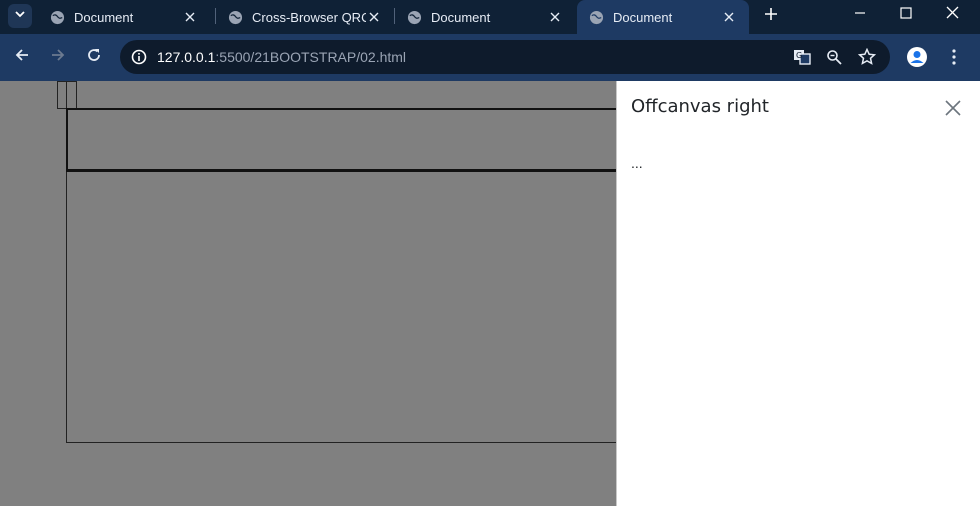 Image resolution: width=980 pixels, height=506 pixels. What do you see at coordinates (799, 55) in the screenshot?
I see `svg-text: G` at bounding box center [799, 55].